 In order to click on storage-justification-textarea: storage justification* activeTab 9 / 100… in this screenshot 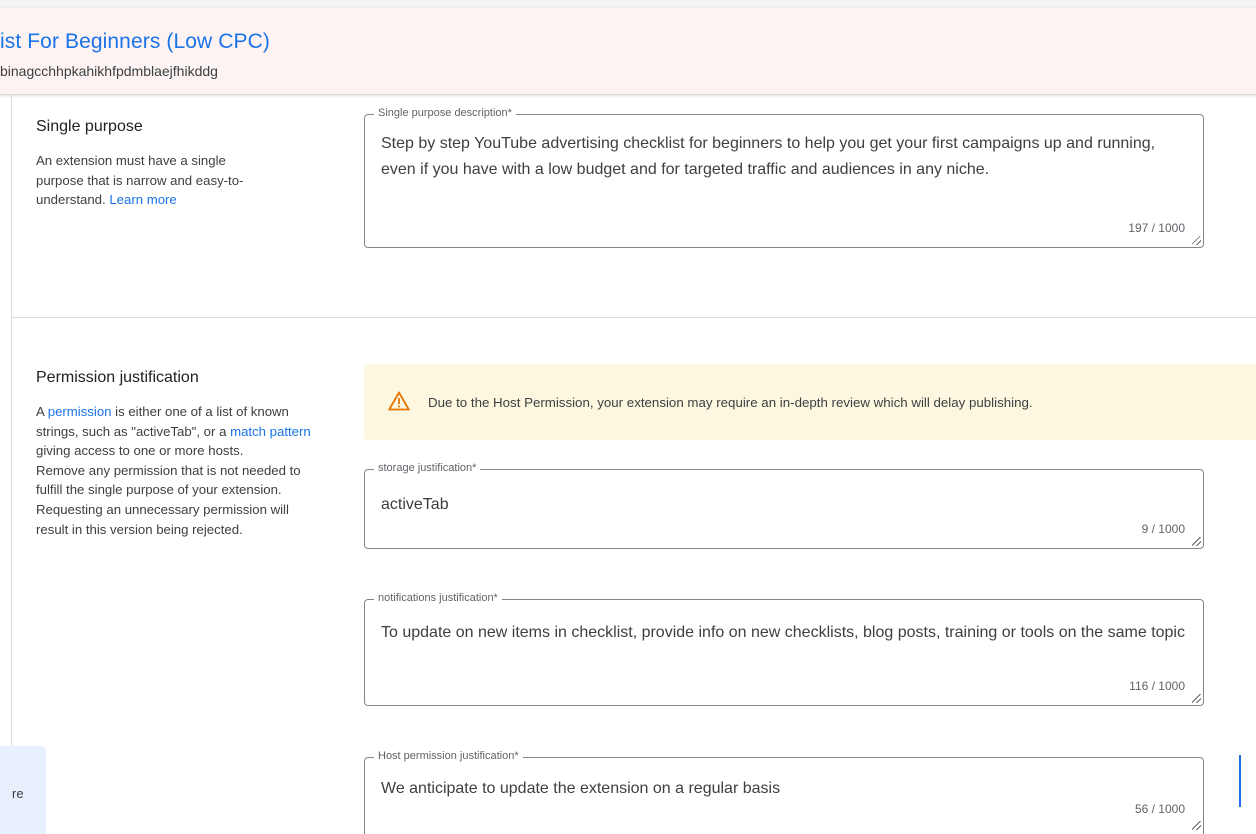, I will do `click(784, 505)`.